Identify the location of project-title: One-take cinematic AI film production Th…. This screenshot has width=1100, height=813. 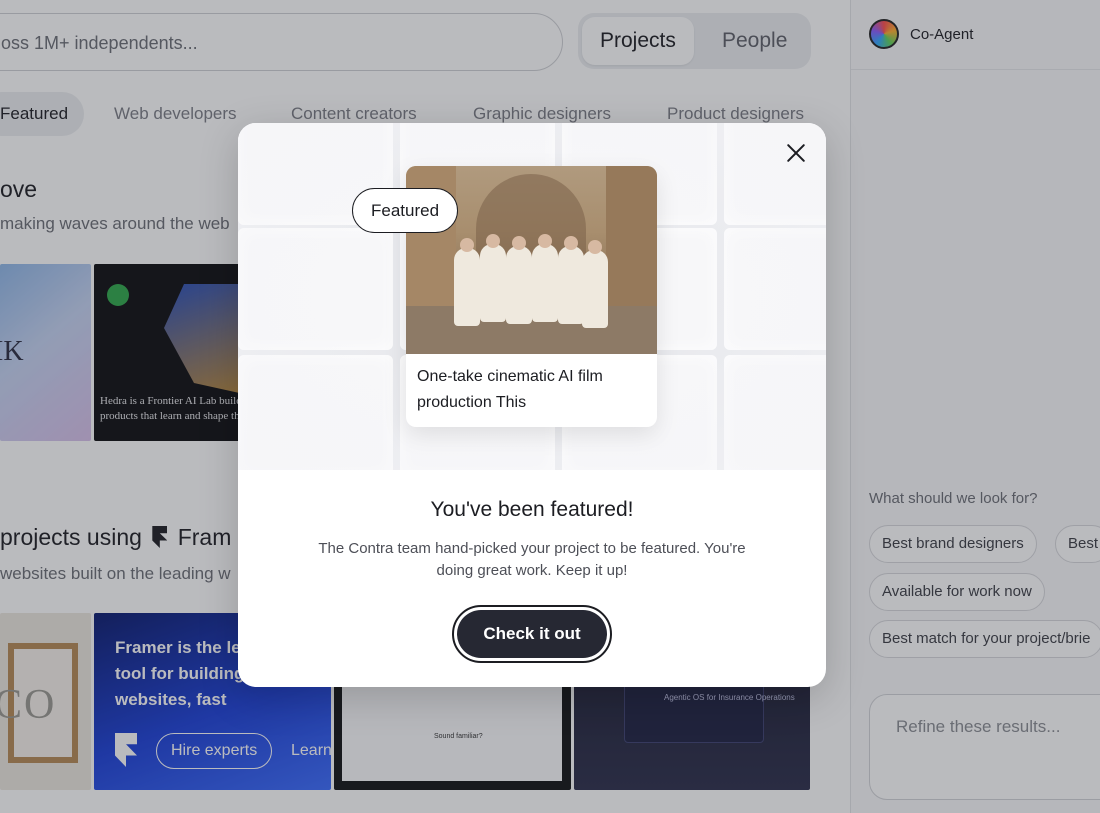
(510, 389).